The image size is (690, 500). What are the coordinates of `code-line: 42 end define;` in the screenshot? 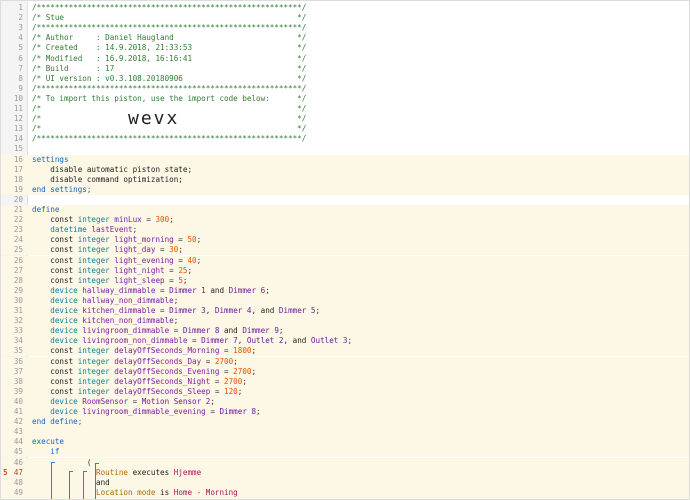 It's located at (345, 422).